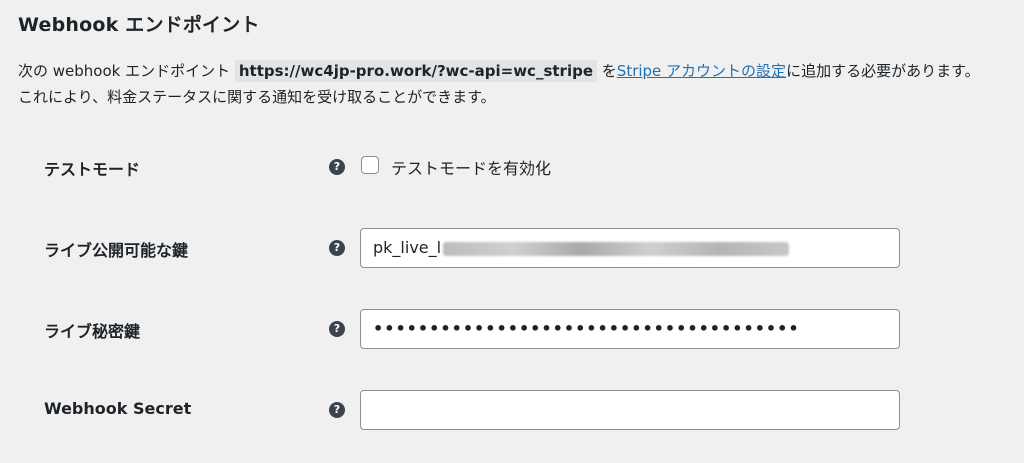 This screenshot has width=1024, height=463. What do you see at coordinates (630, 410) in the screenshot?
I see `webhook-secret-input` at bounding box center [630, 410].